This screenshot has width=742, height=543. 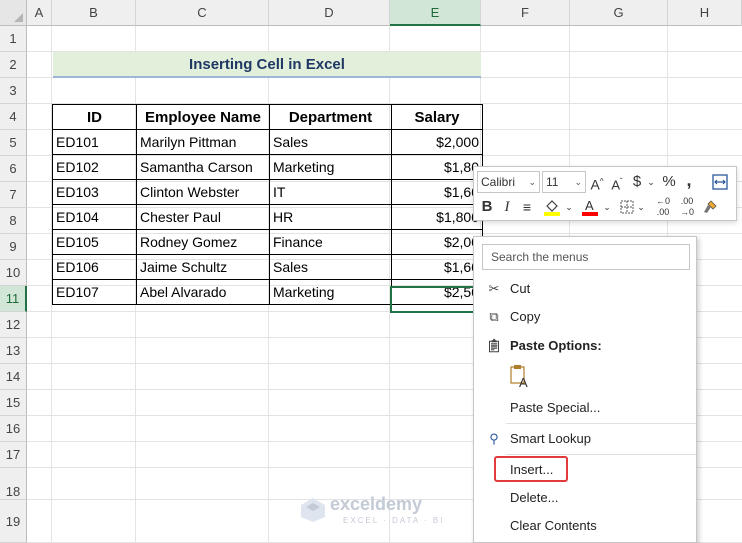 I want to click on column-header-c: C, so click(x=202, y=13).